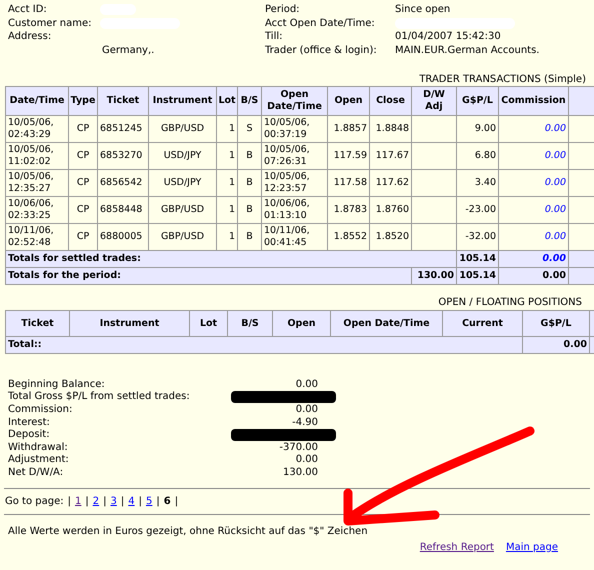 The height and width of the screenshot is (570, 594). What do you see at coordinates (295, 129) in the screenshot?
I see `table-cell: 10/05/06, 00:37:19` at bounding box center [295, 129].